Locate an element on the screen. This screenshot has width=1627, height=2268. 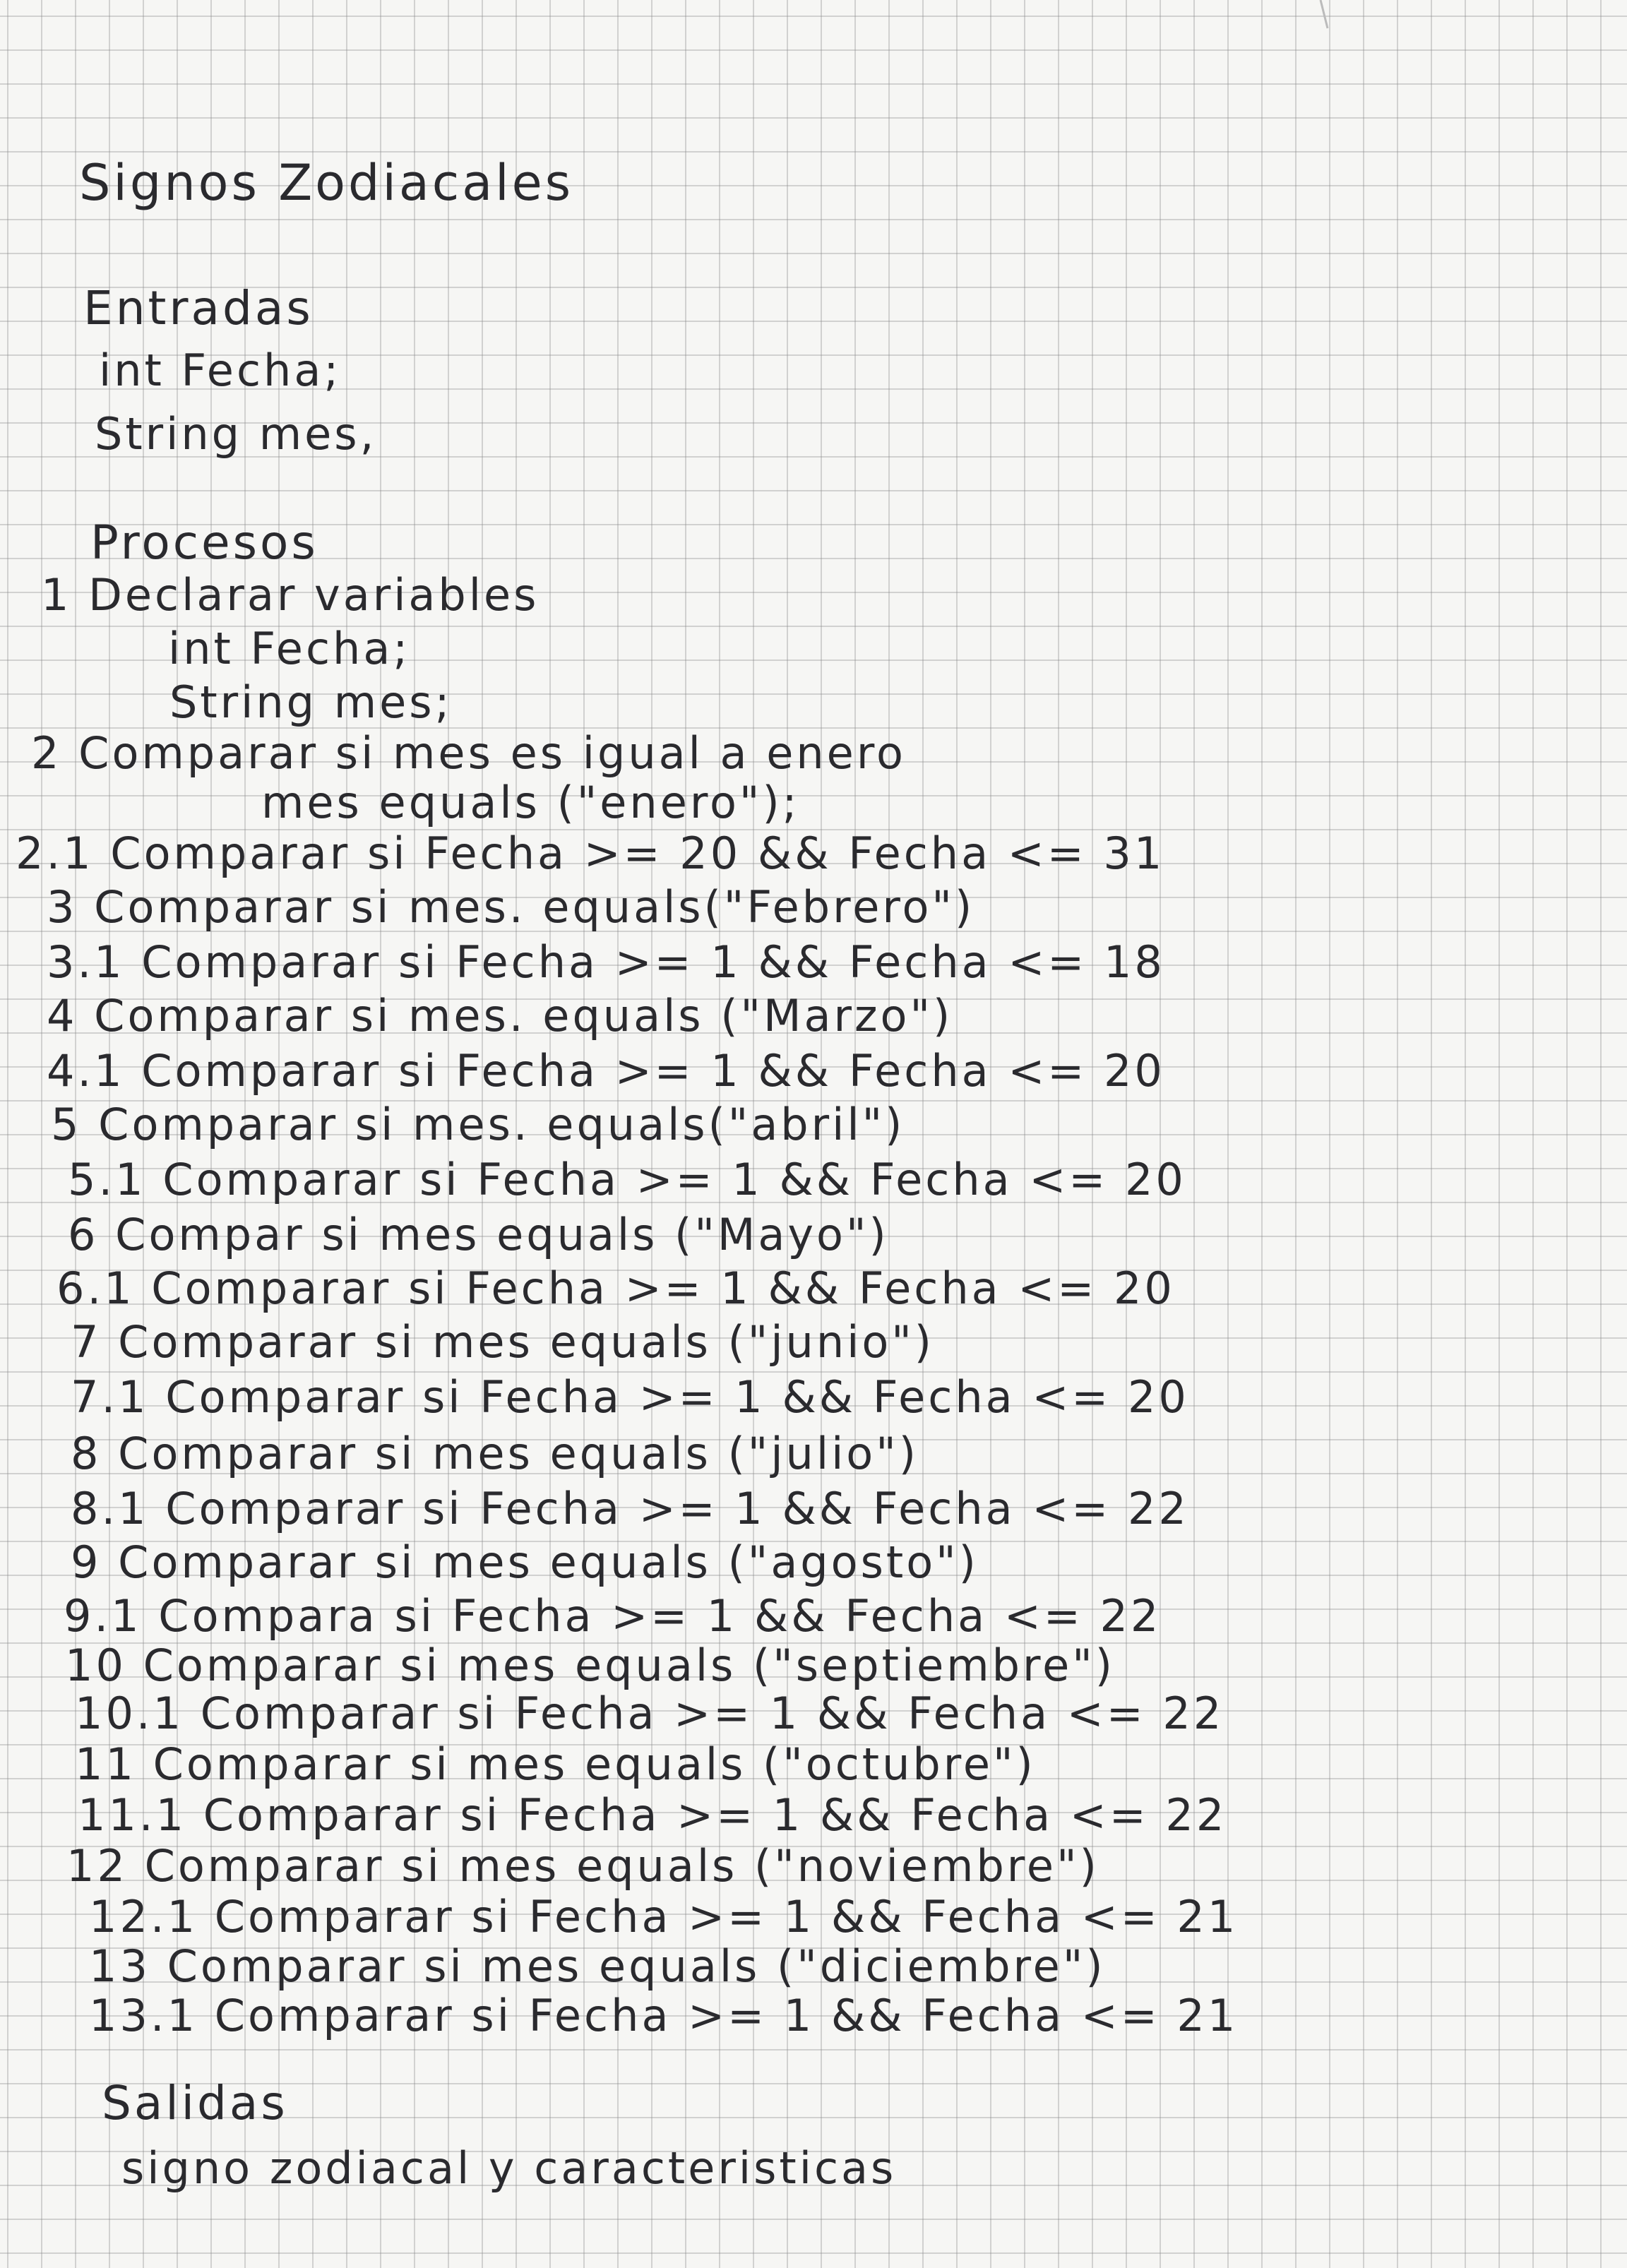
proceso-step: 9.1 Compara si Fecha >= 1 && Fecha <= 22 is located at coordinates (613, 1616).